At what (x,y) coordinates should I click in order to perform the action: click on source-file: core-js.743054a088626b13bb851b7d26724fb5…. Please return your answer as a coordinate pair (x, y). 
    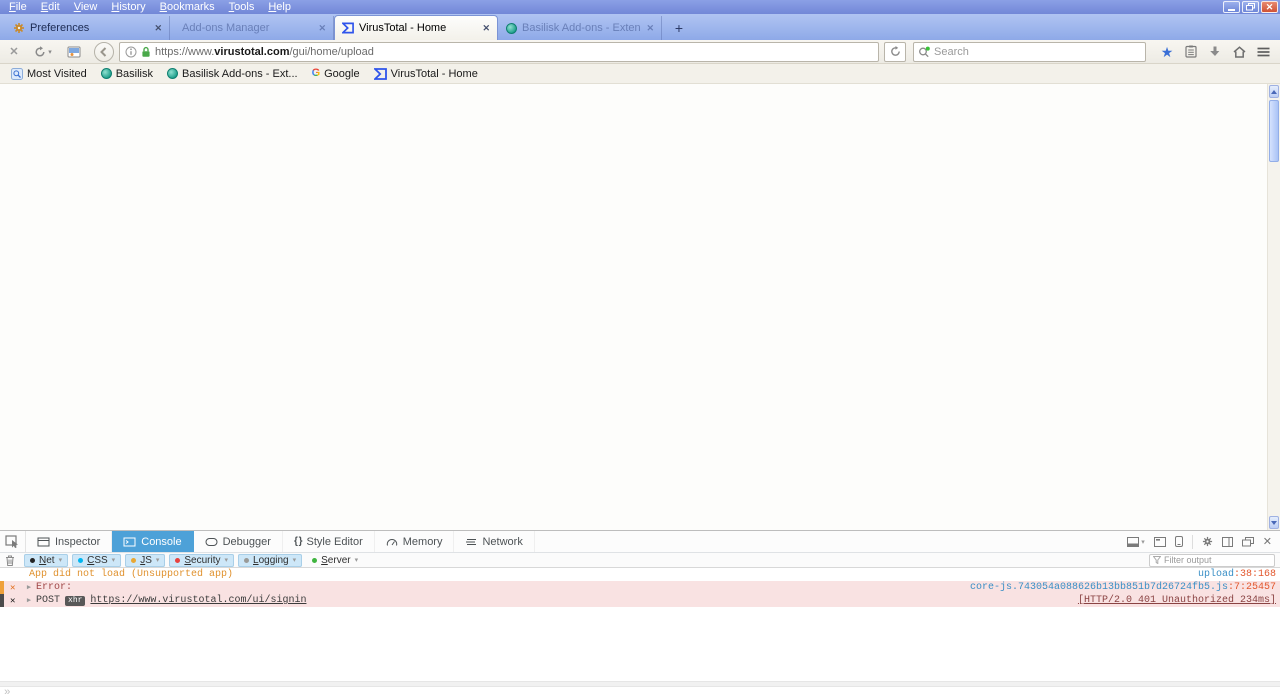
    Looking at the image, I should click on (1099, 587).